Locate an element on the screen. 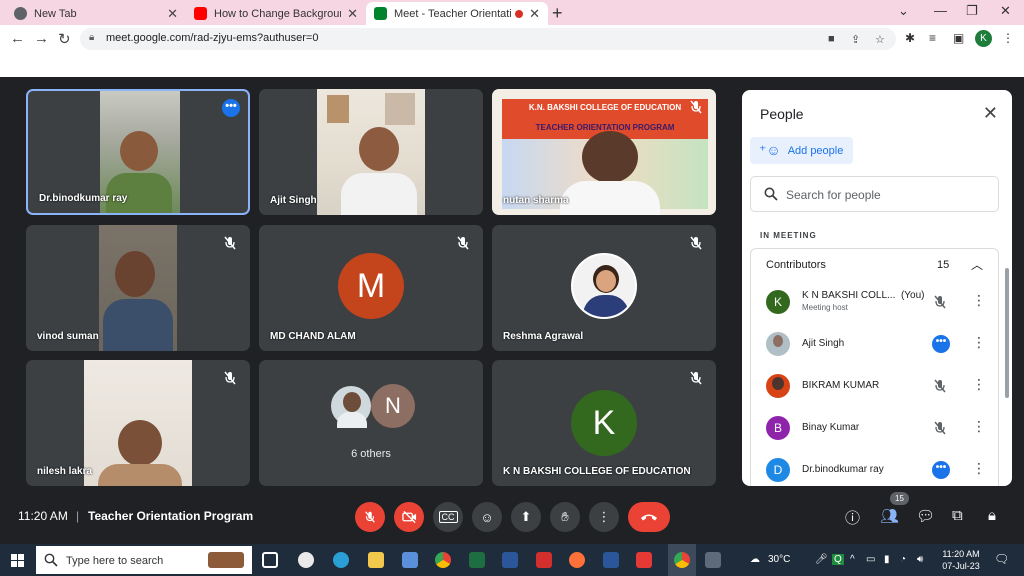  camera-icon: ■ is located at coordinates (831, 39).